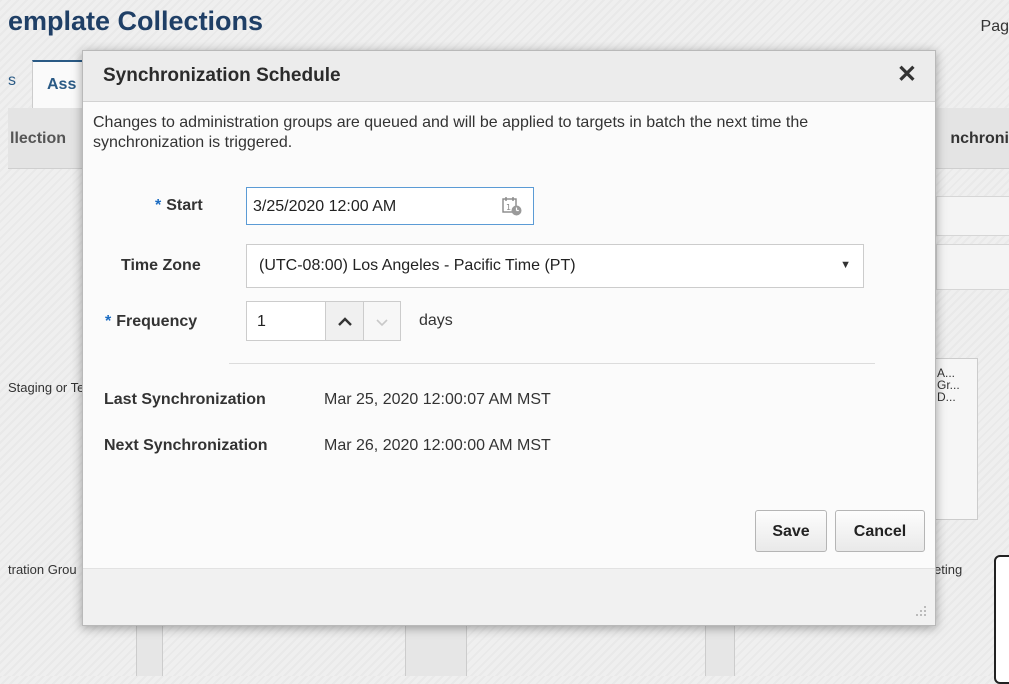  I want to click on increment-button, so click(345, 321).